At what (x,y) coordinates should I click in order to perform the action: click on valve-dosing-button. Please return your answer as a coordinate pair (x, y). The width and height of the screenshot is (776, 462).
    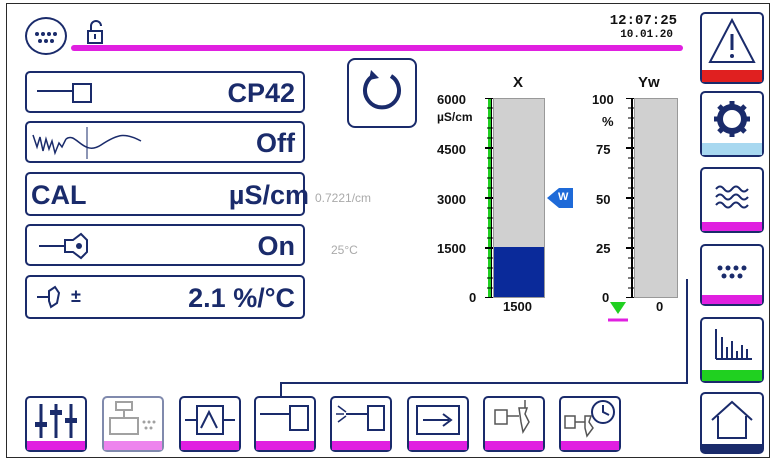
    Looking at the image, I should click on (133, 424).